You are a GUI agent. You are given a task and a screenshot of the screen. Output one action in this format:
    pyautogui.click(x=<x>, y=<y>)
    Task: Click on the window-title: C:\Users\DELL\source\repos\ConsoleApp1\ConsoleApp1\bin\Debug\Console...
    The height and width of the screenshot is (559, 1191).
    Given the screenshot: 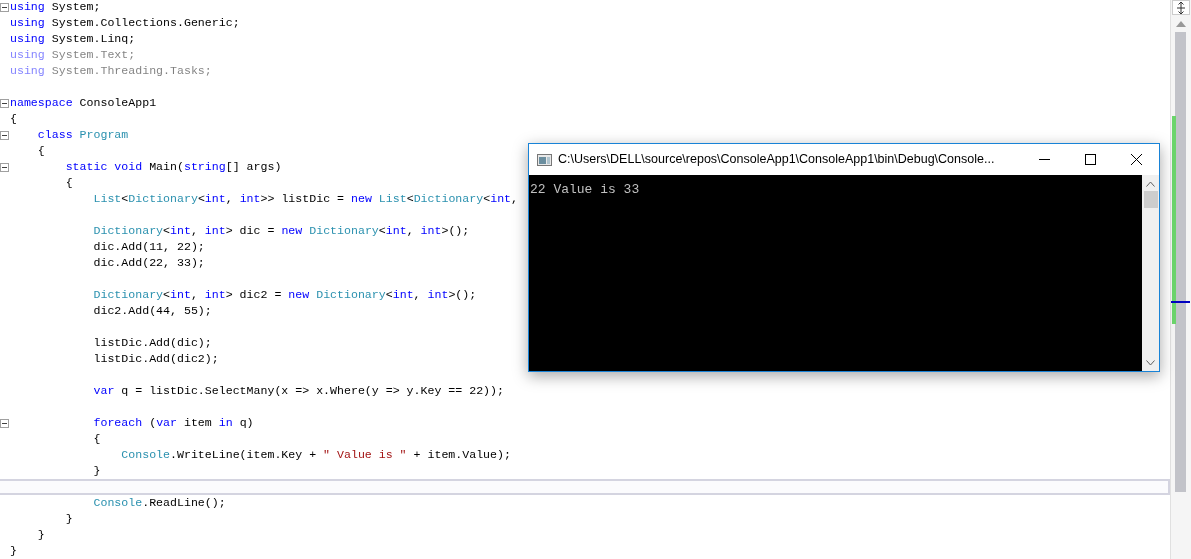 What is the action you would take?
    pyautogui.click(x=776, y=160)
    